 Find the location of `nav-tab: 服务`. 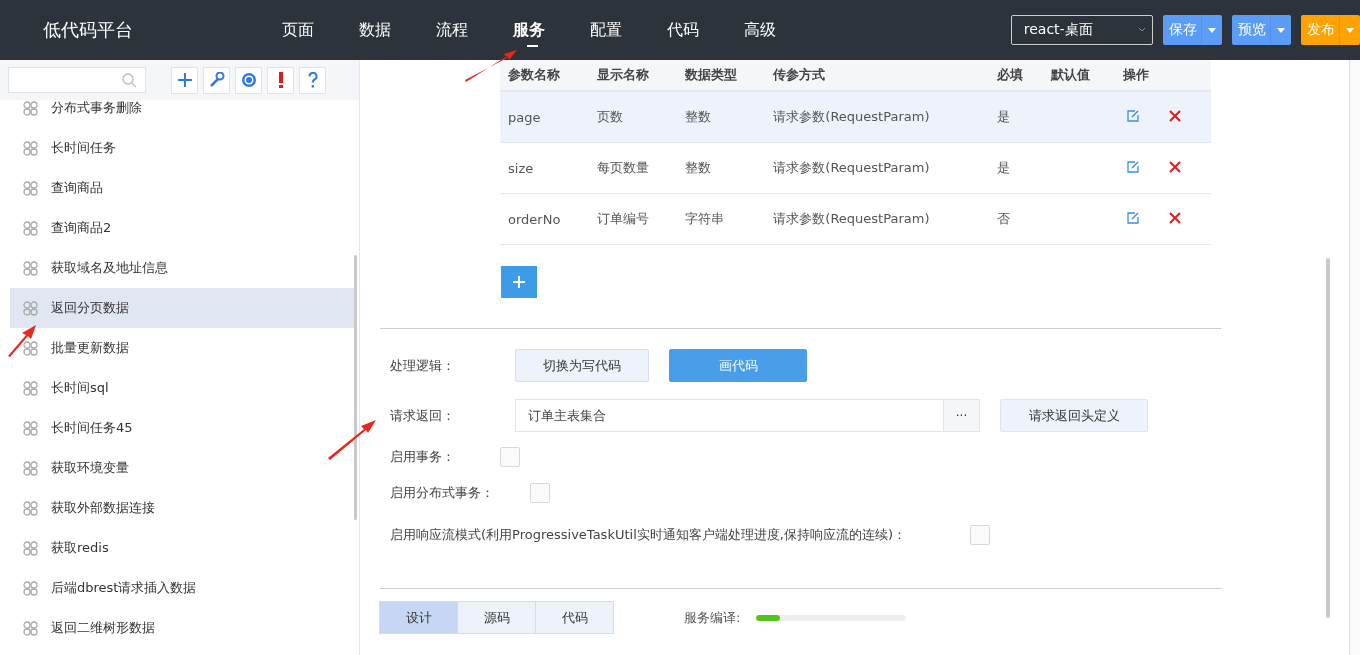

nav-tab: 服务 is located at coordinates (551, 30).